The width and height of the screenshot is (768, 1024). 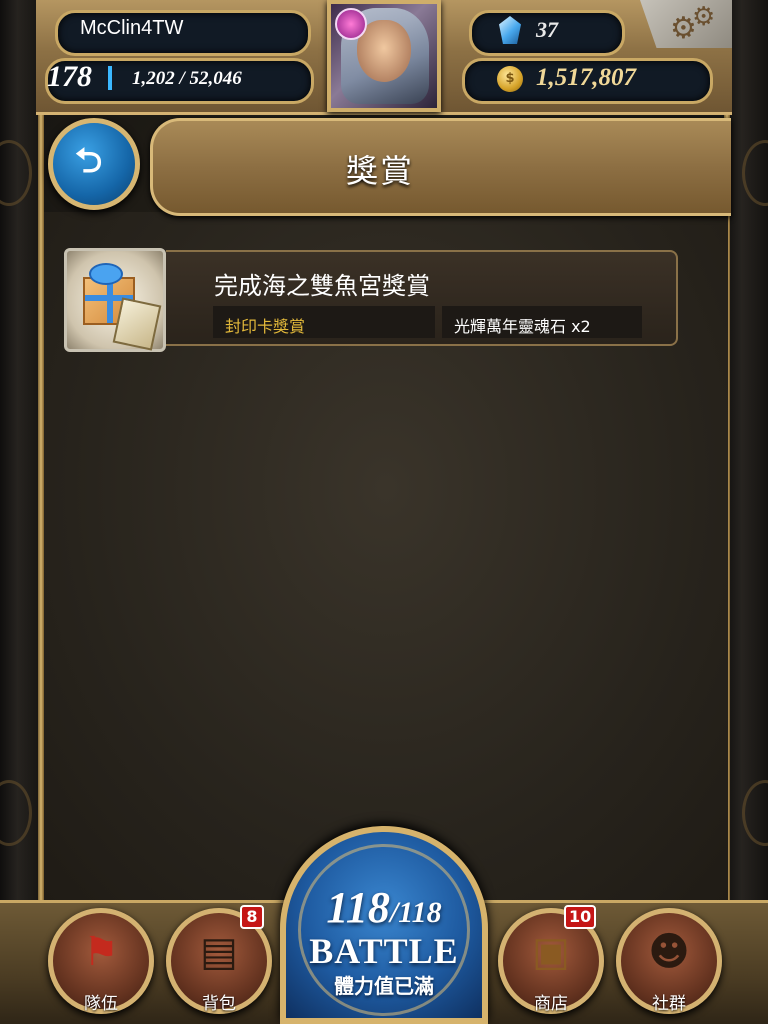 What do you see at coordinates (89, 161) in the screenshot?
I see `return-arrow-icon: ⮌` at bounding box center [89, 161].